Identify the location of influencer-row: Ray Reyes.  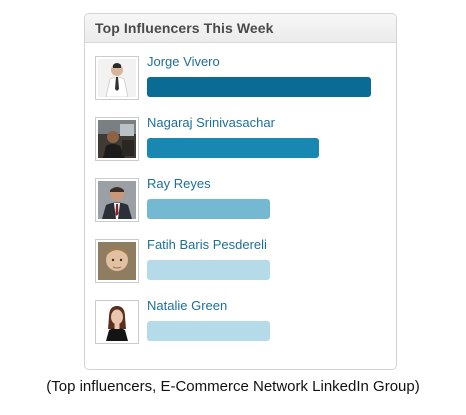
(240, 201).